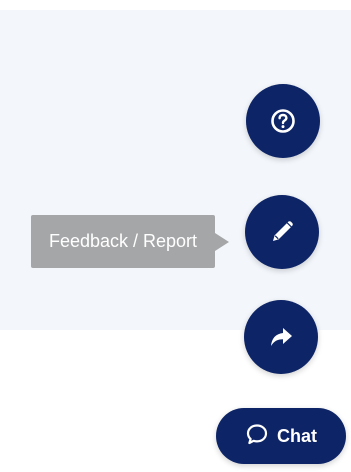 The height and width of the screenshot is (472, 351). I want to click on pencil-icon, so click(282, 232).